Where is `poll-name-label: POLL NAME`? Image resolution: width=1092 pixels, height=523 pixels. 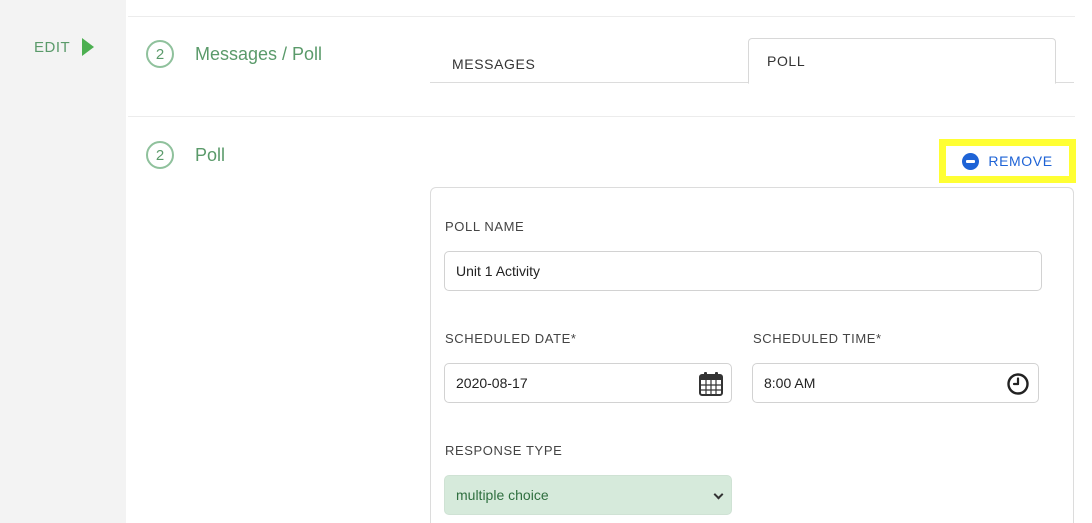 poll-name-label: POLL NAME is located at coordinates (485, 226).